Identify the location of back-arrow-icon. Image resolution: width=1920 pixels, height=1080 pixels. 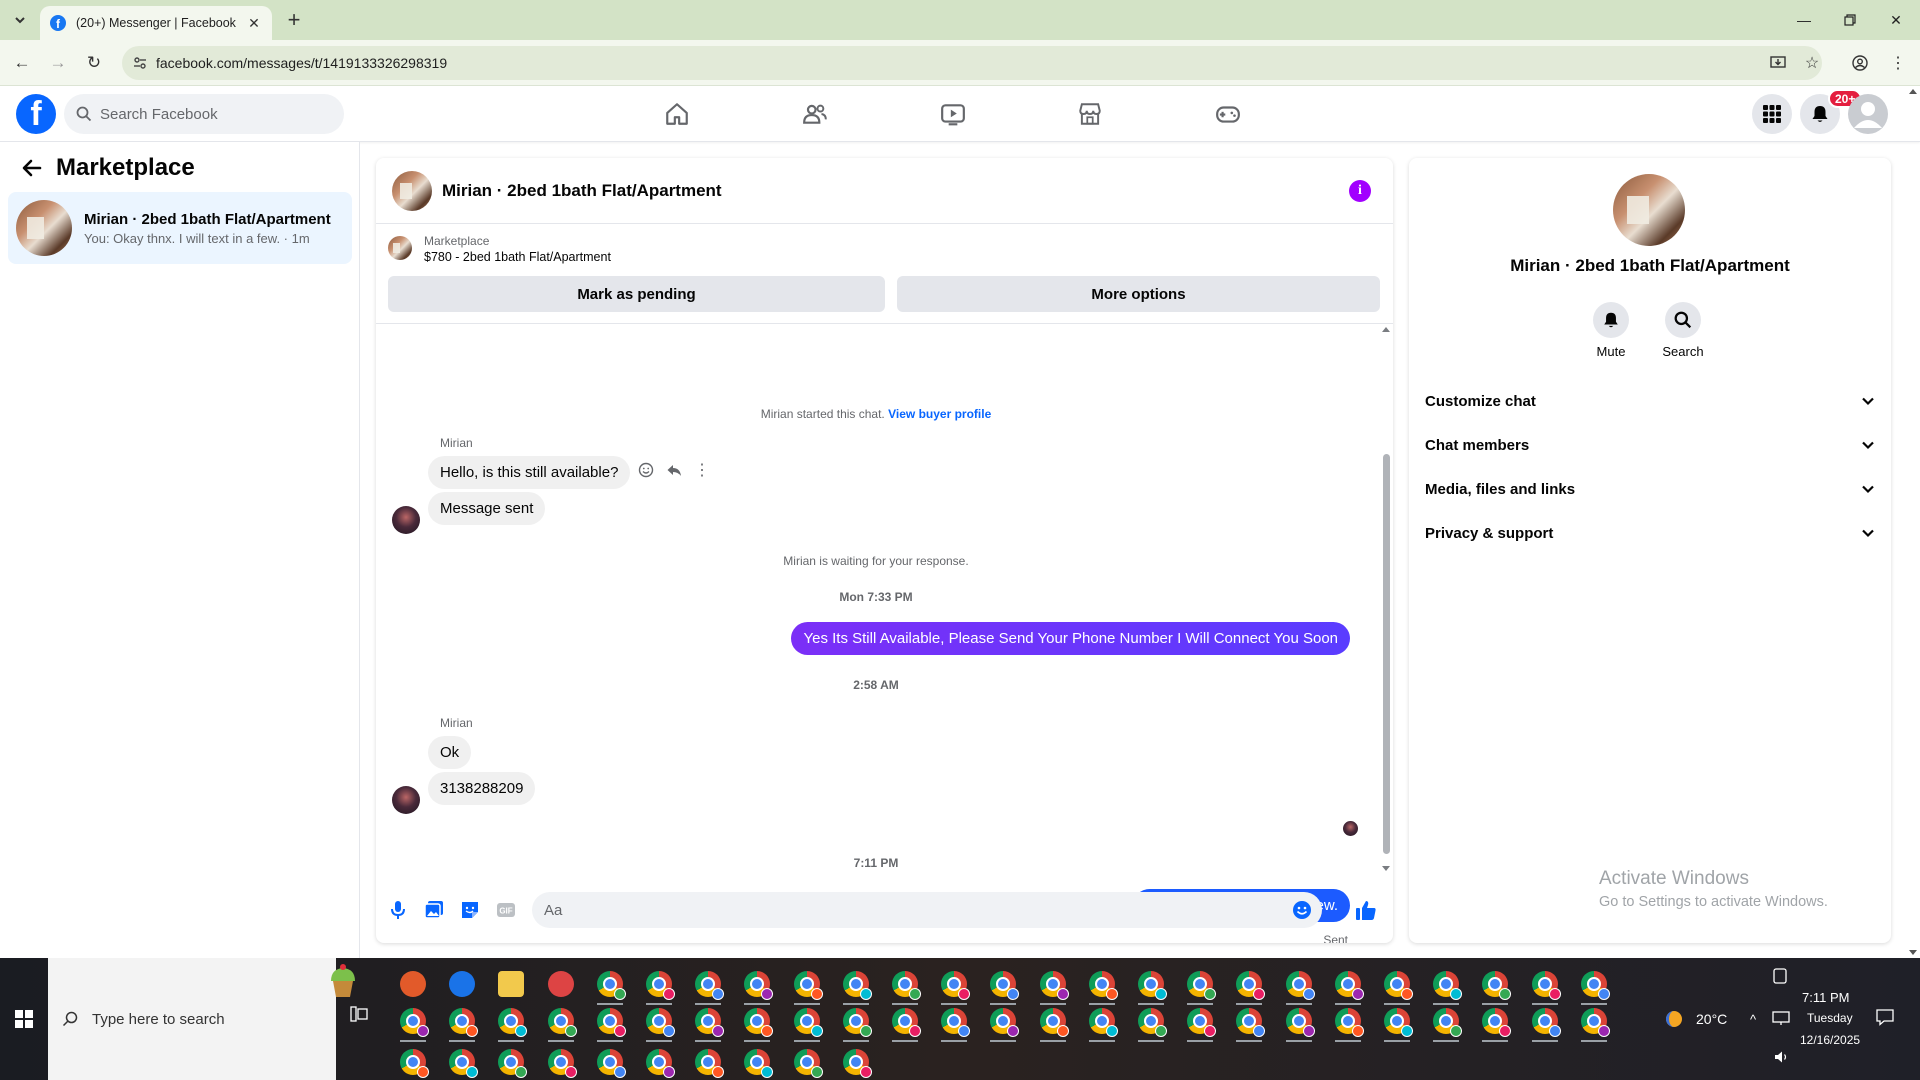
(32, 168).